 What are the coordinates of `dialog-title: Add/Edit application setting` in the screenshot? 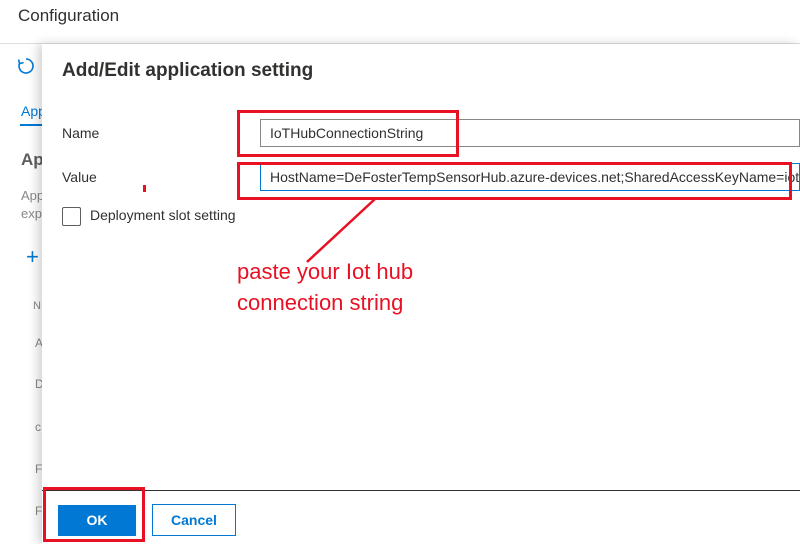 It's located at (188, 70).